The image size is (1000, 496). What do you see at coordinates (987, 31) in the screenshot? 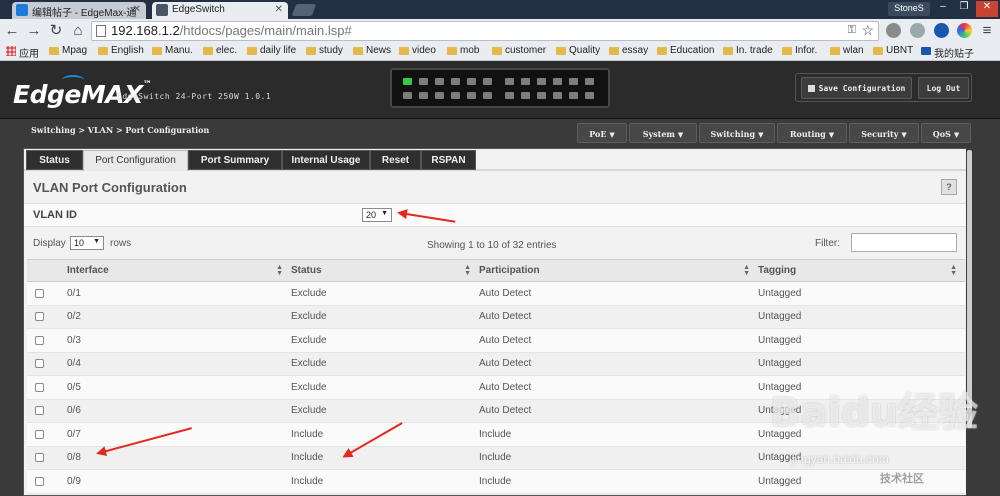
I see `menu-icon: ≡` at bounding box center [987, 31].